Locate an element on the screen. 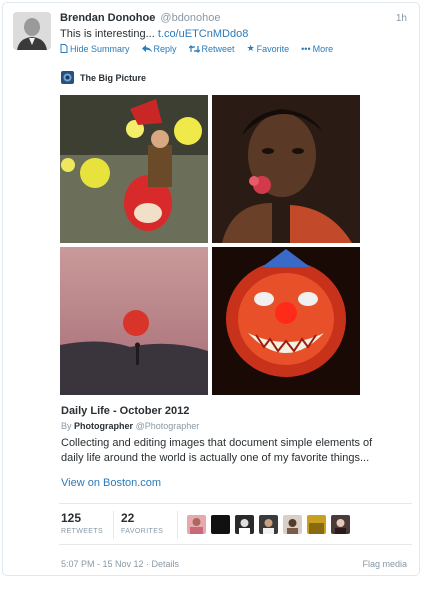 Image resolution: width=422 pixels, height=604 pixels. tweet-meta: 5:07 PM - 15 Nov 12 · Details is located at coordinates (120, 564).